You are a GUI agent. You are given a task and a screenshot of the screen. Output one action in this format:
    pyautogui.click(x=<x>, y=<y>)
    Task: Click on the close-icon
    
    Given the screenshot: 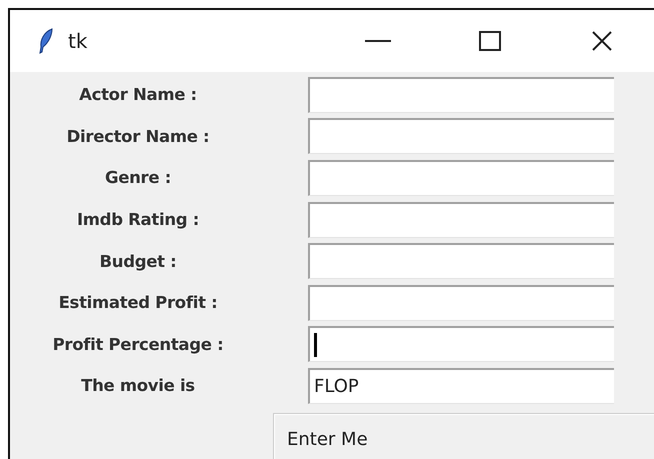 What is the action you would take?
    pyautogui.click(x=602, y=41)
    